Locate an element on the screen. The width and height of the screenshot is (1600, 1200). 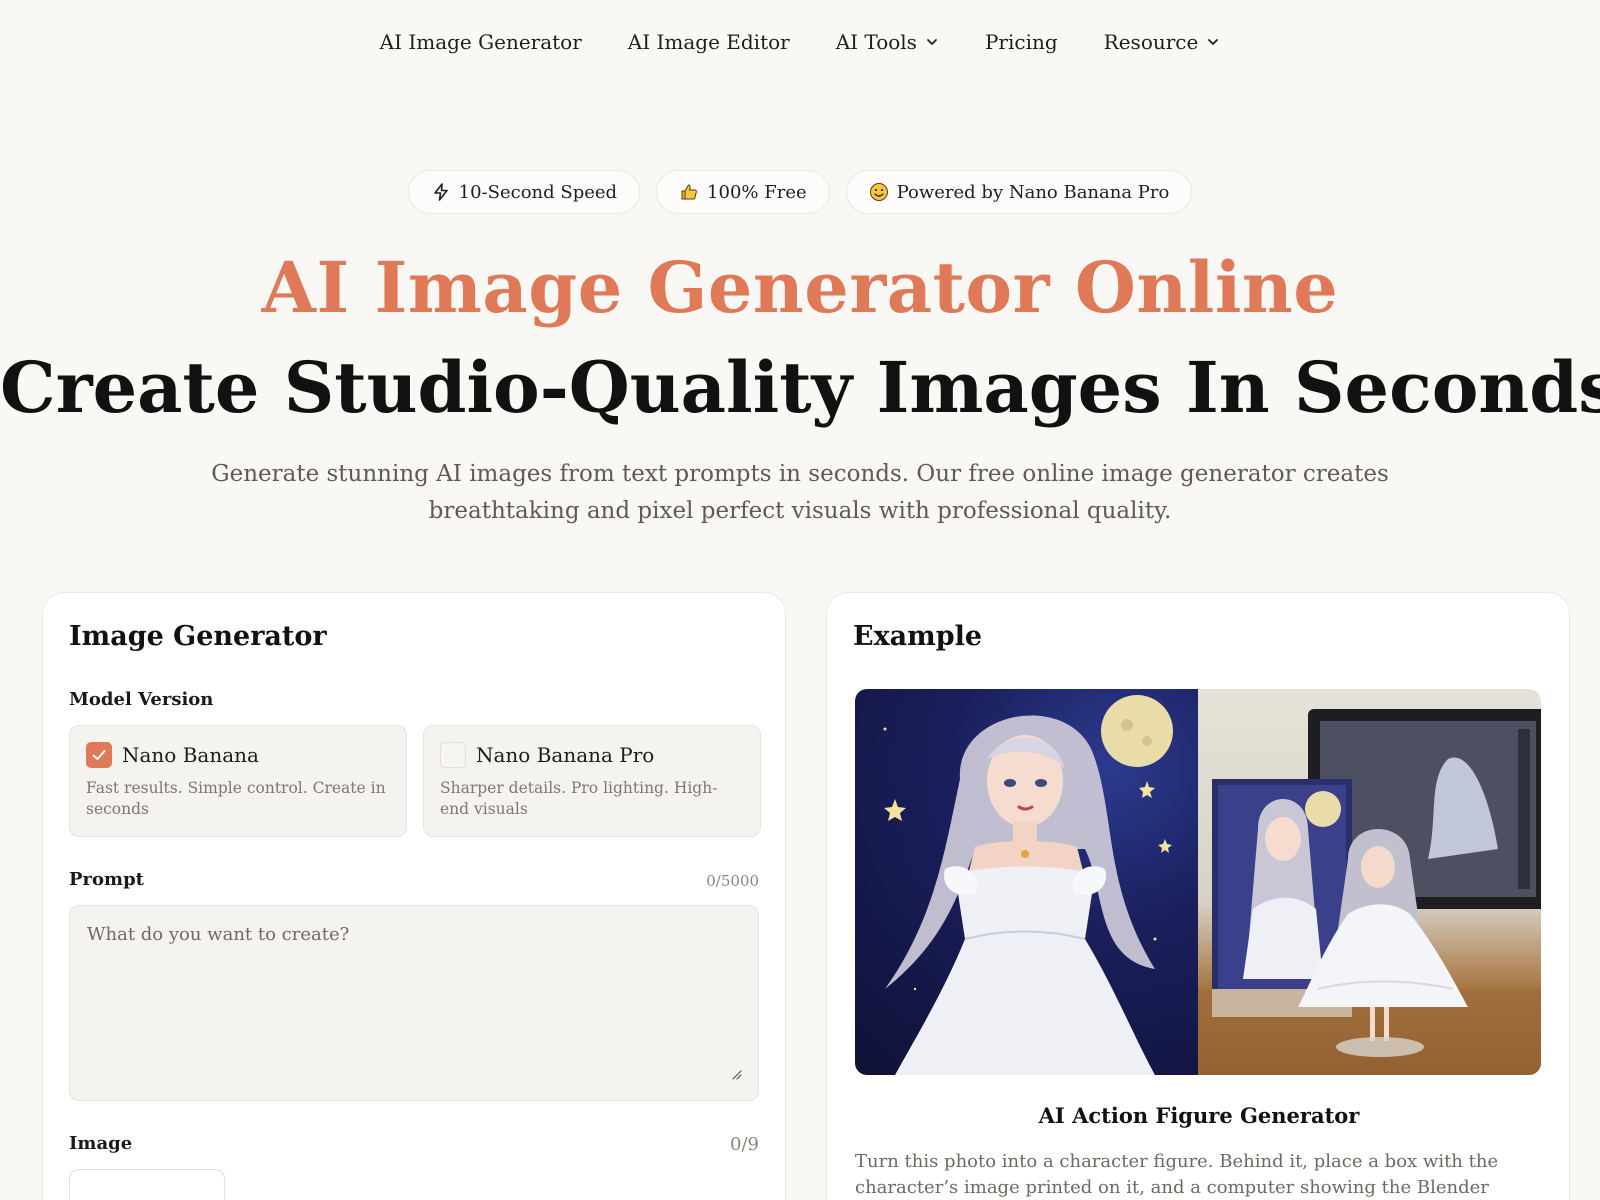
resize-grip-icon is located at coordinates (736, 1074).